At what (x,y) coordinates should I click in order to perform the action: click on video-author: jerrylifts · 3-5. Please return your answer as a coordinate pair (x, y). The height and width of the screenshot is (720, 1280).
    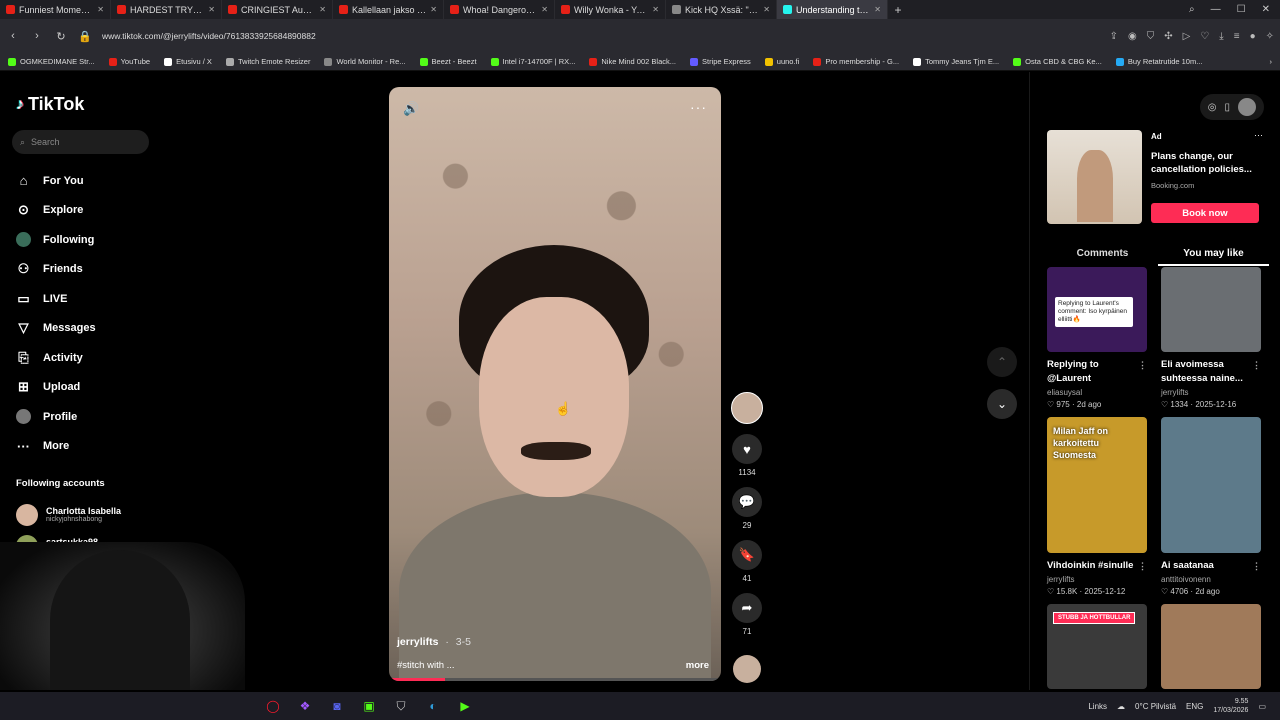
    Looking at the image, I should click on (434, 642).